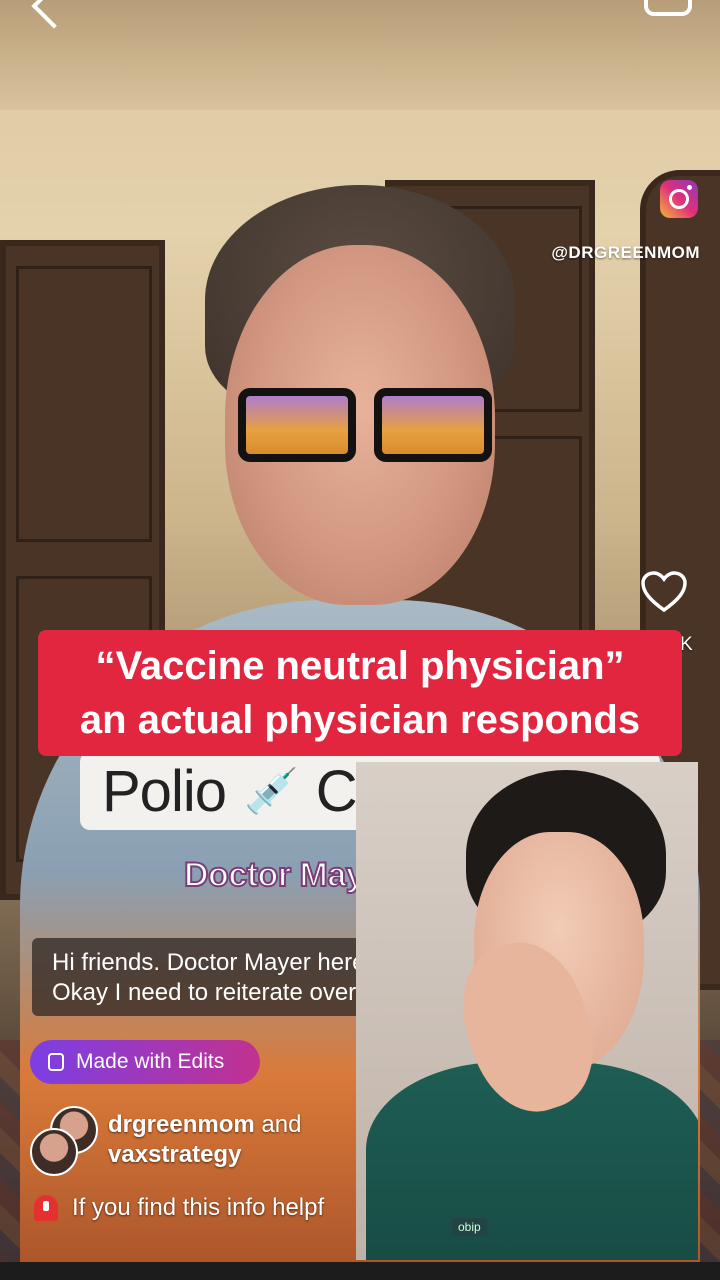 The height and width of the screenshot is (1280, 720). I want to click on author-names: drgreenmom and vaxstrategy, so click(204, 1140).